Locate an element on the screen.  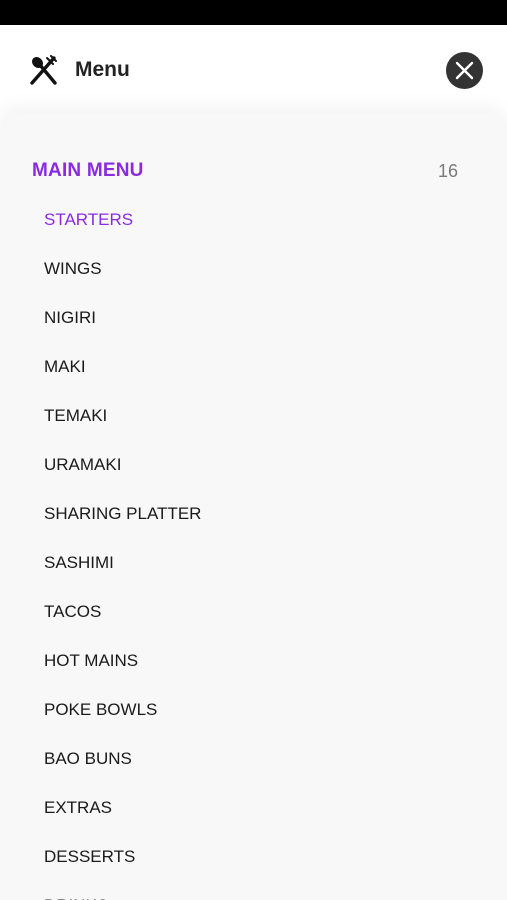
menu-item-maki: MAKI is located at coordinates (122, 366).